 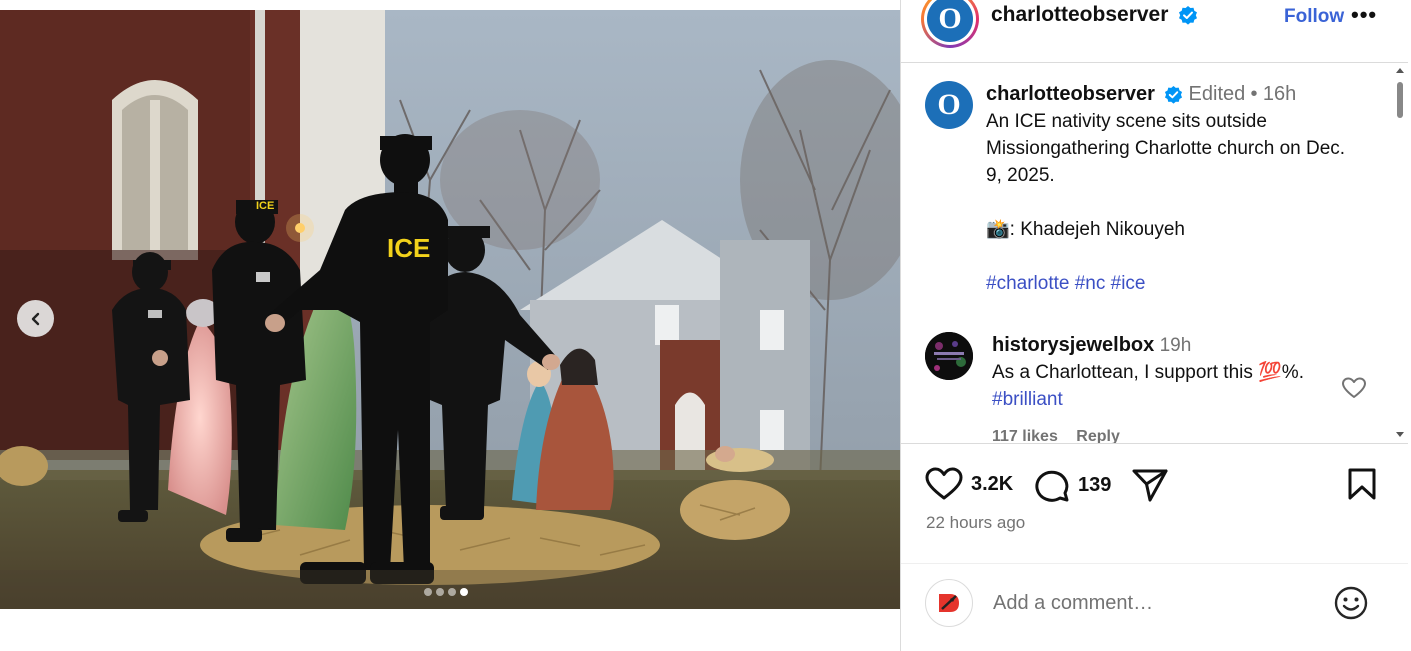 What do you see at coordinates (992, 484) in the screenshot?
I see `likes-count: 3.2K` at bounding box center [992, 484].